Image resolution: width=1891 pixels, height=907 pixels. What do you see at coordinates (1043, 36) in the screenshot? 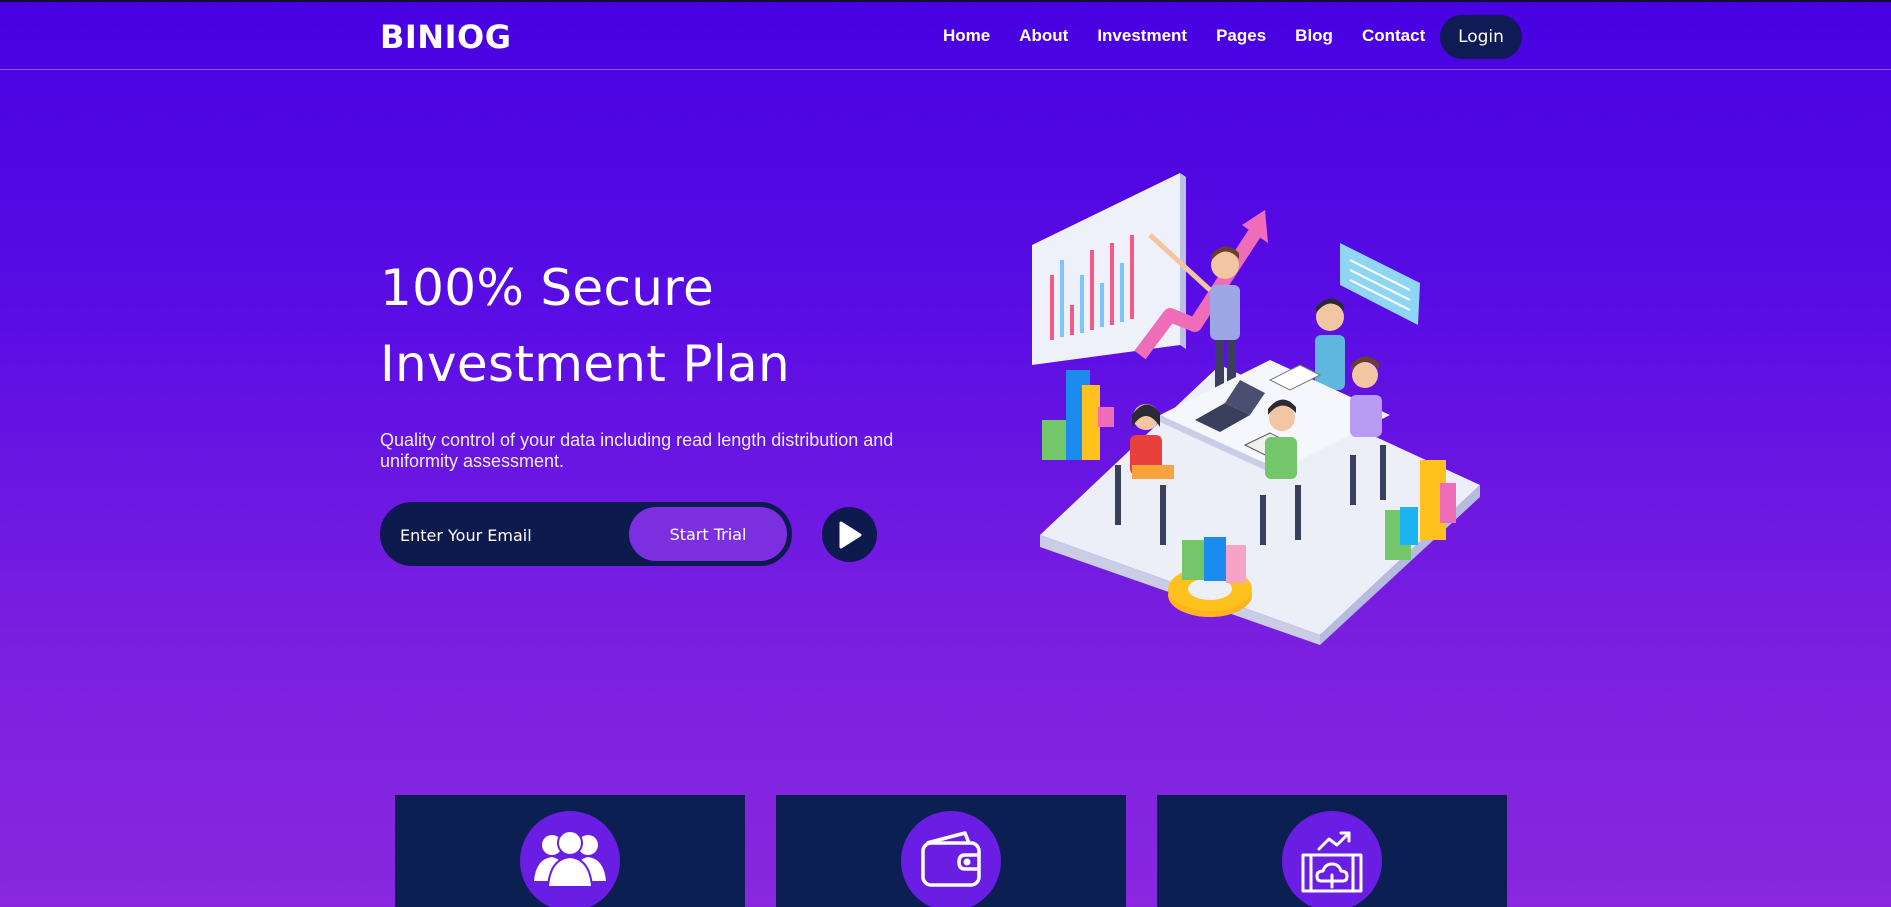
I see `nav-link-about: About` at bounding box center [1043, 36].